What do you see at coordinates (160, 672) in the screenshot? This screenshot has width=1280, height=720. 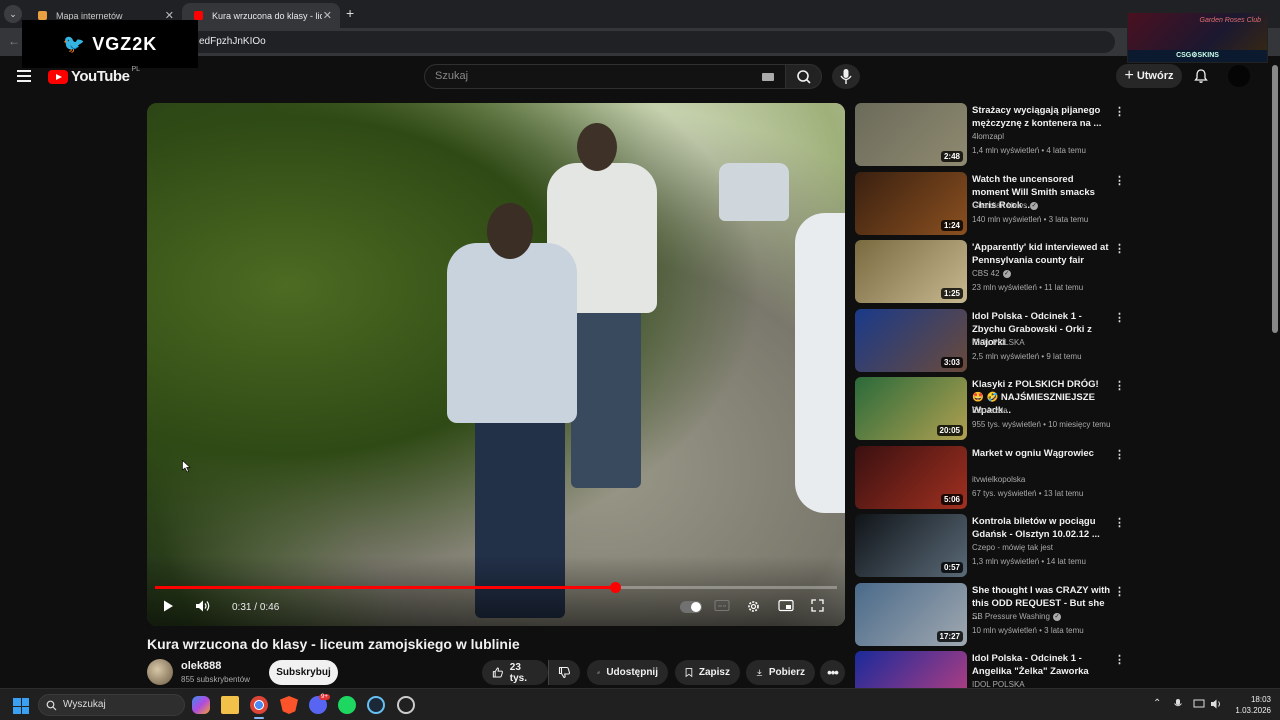 I see `channel-avatar` at bounding box center [160, 672].